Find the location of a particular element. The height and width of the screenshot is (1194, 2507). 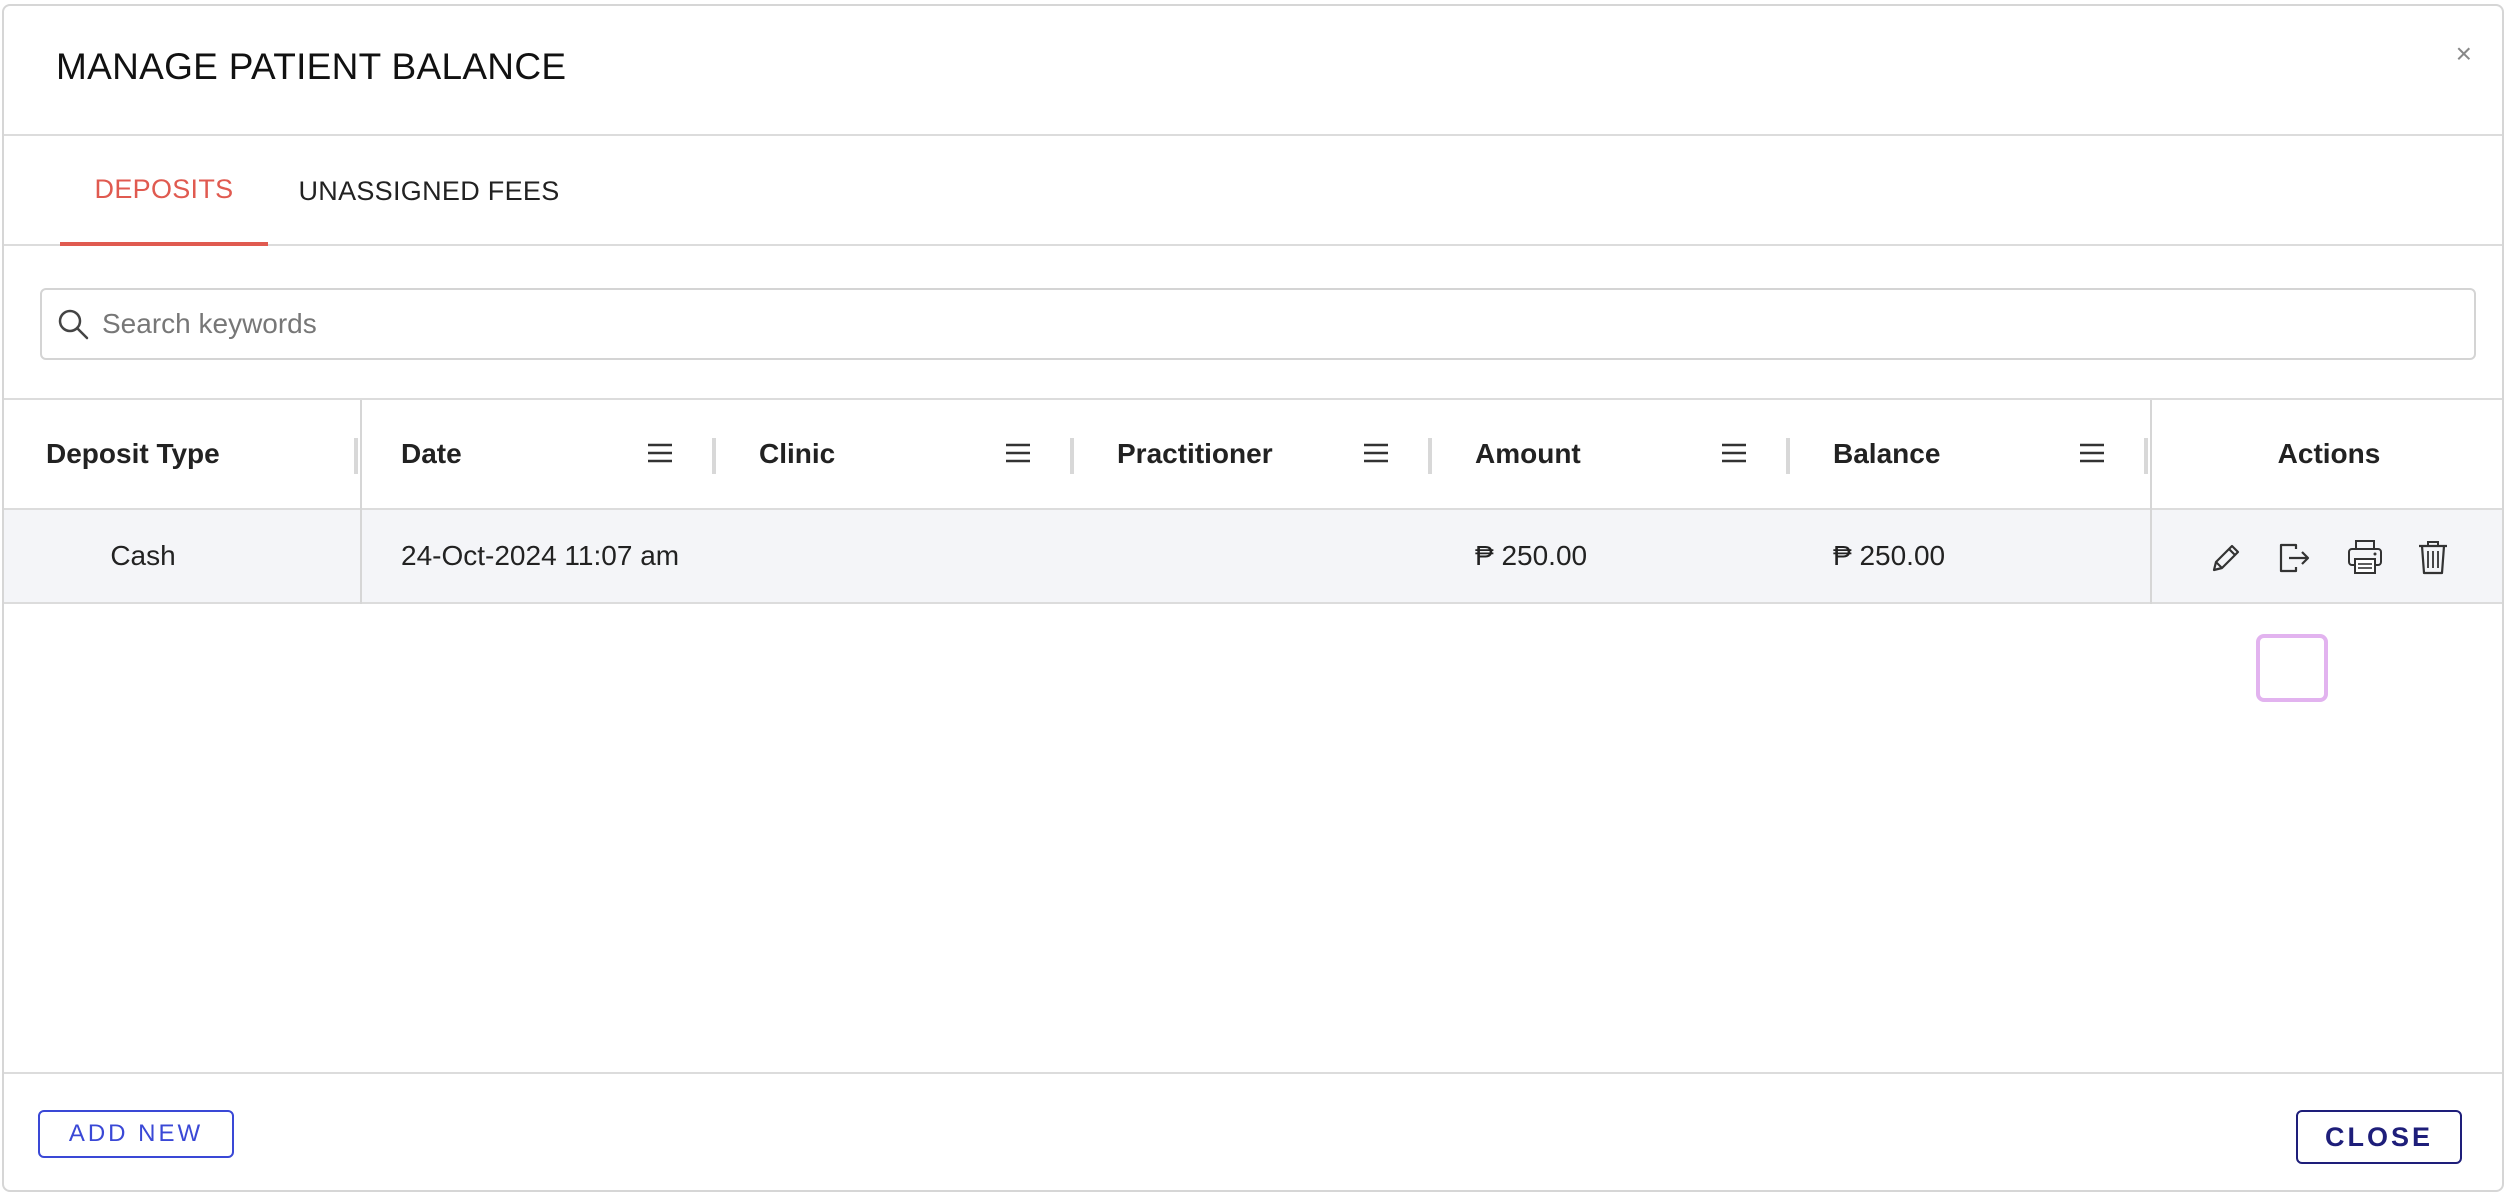

modal-title: MANAGE PATIENT BALANCE is located at coordinates (311, 66).